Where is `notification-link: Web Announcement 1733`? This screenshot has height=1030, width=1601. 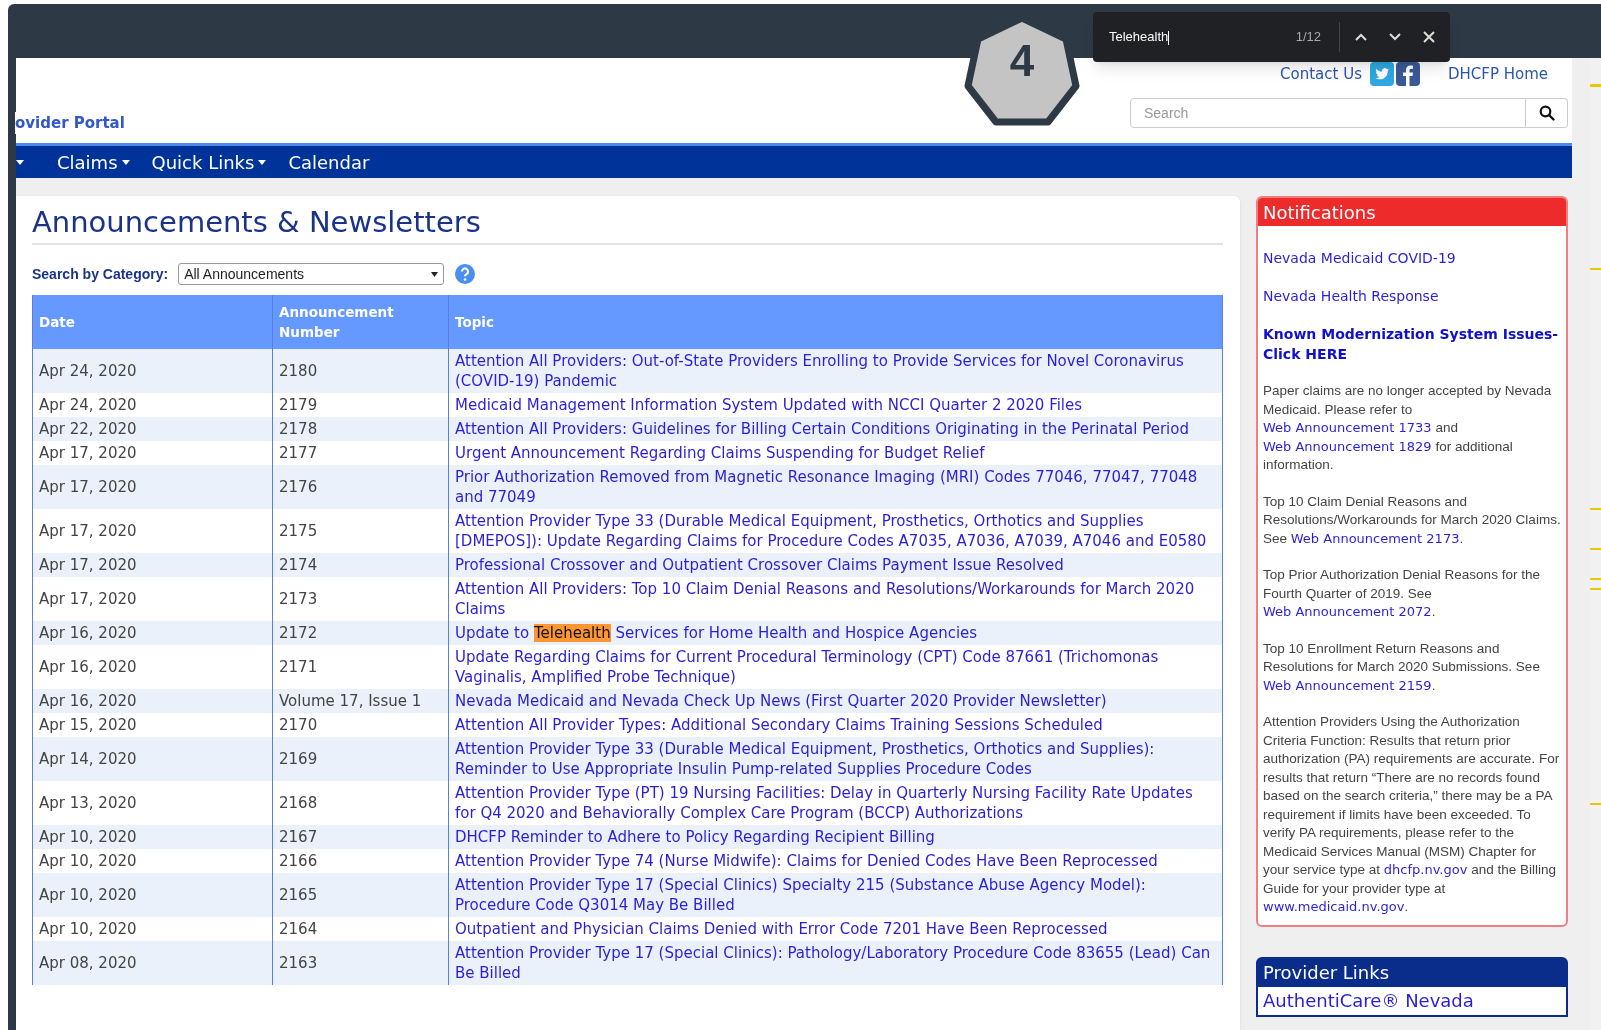
notification-link: Web Announcement 1733 is located at coordinates (1347, 427).